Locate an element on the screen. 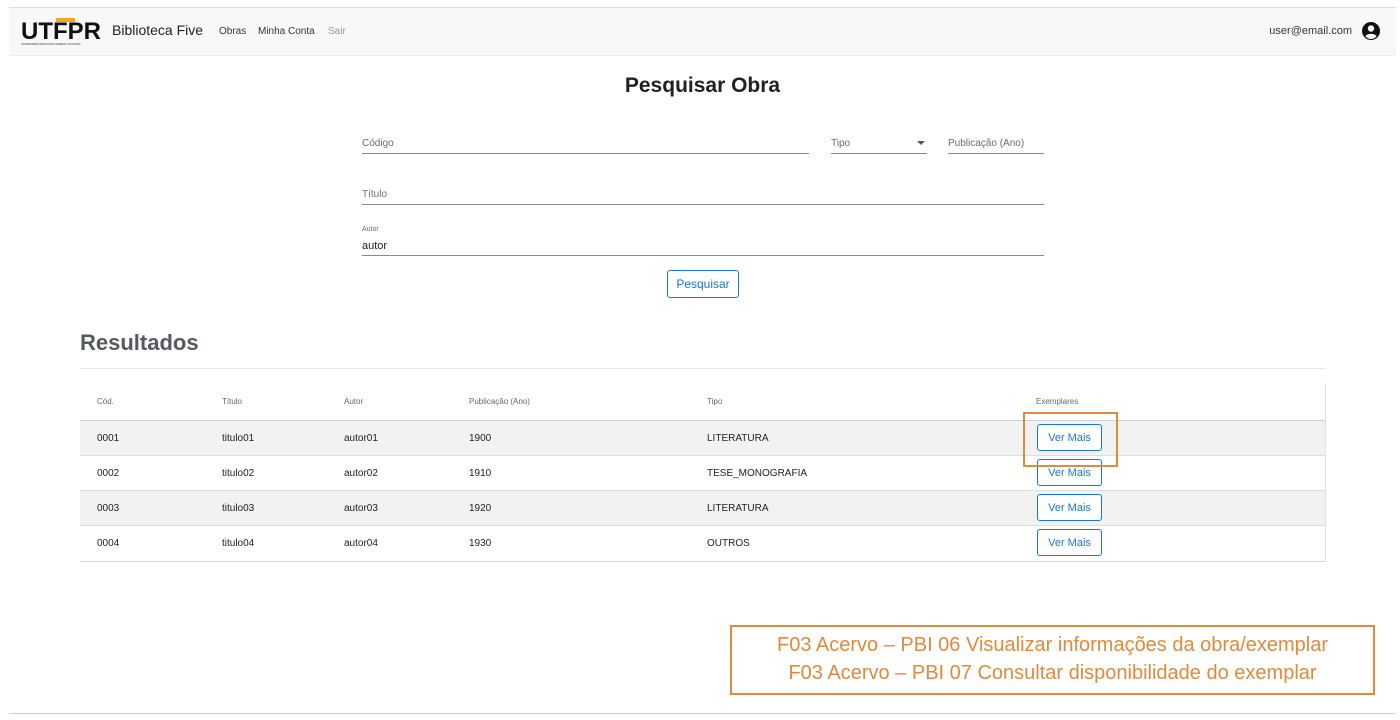 The height and width of the screenshot is (720, 1400). nav-link-sair: Sair is located at coordinates (337, 31).